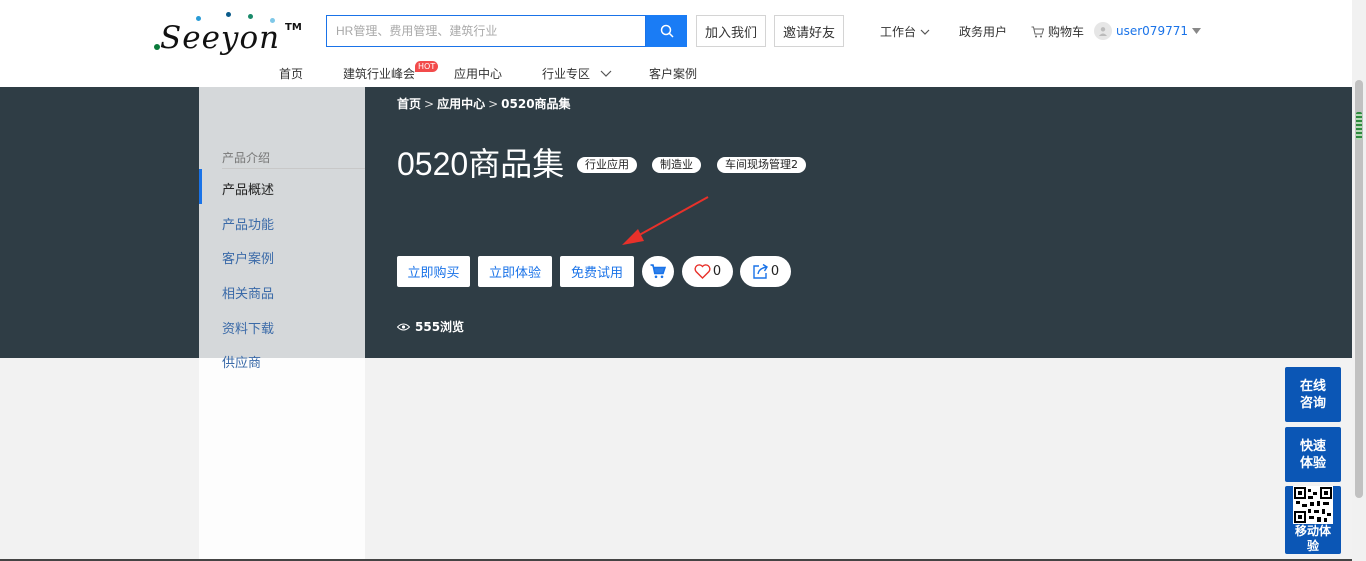 The image size is (1366, 561). I want to click on nav-industry-zone: 行业专区, so click(577, 73).